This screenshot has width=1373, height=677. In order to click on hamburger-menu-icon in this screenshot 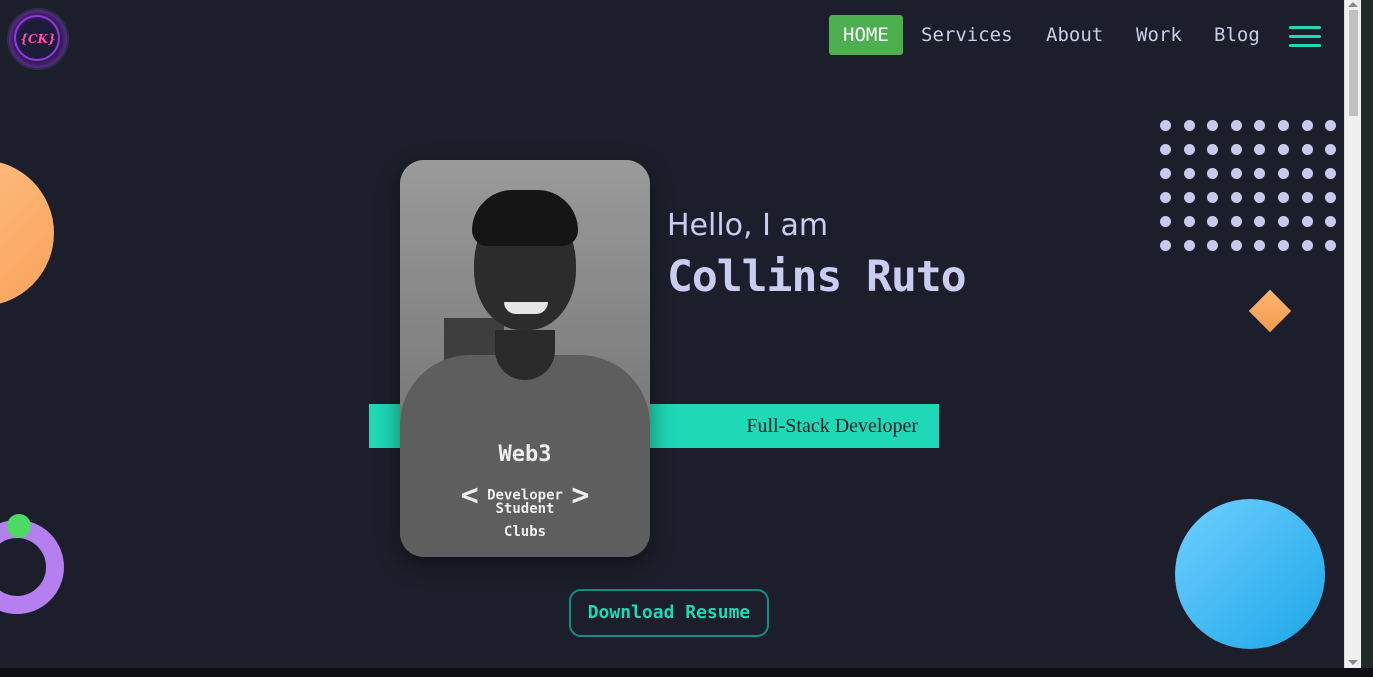, I will do `click(1305, 37)`.